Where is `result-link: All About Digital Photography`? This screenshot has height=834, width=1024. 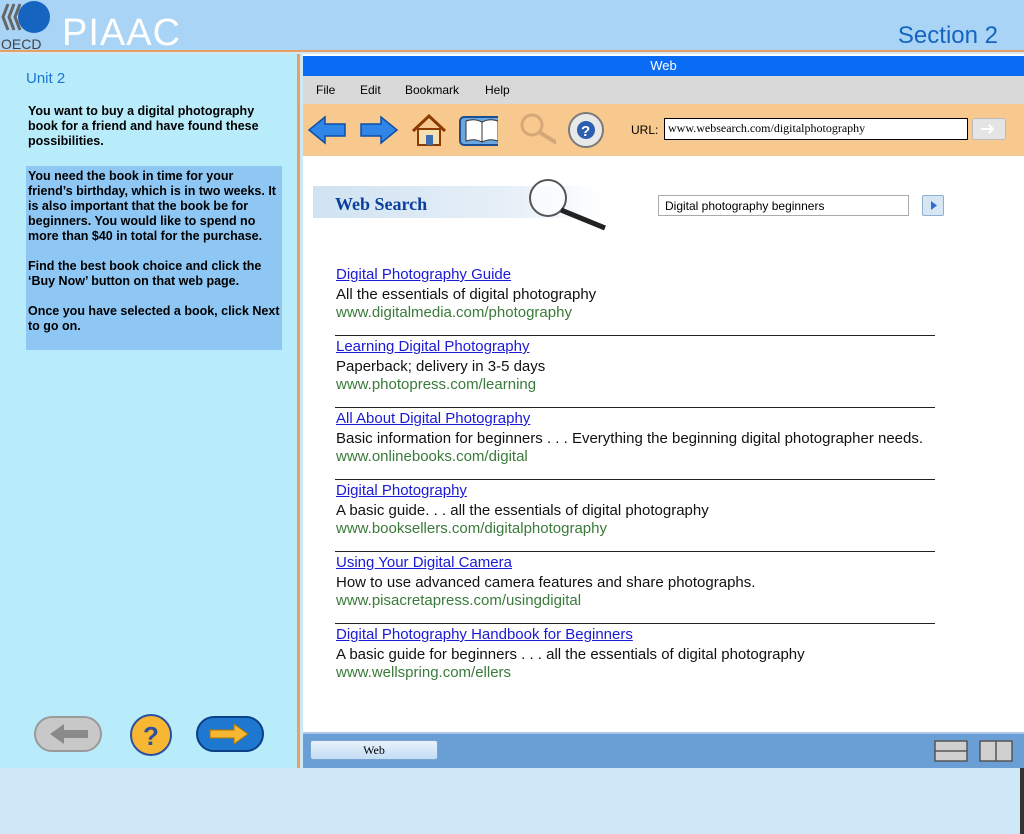
result-link: All About Digital Photography is located at coordinates (433, 418).